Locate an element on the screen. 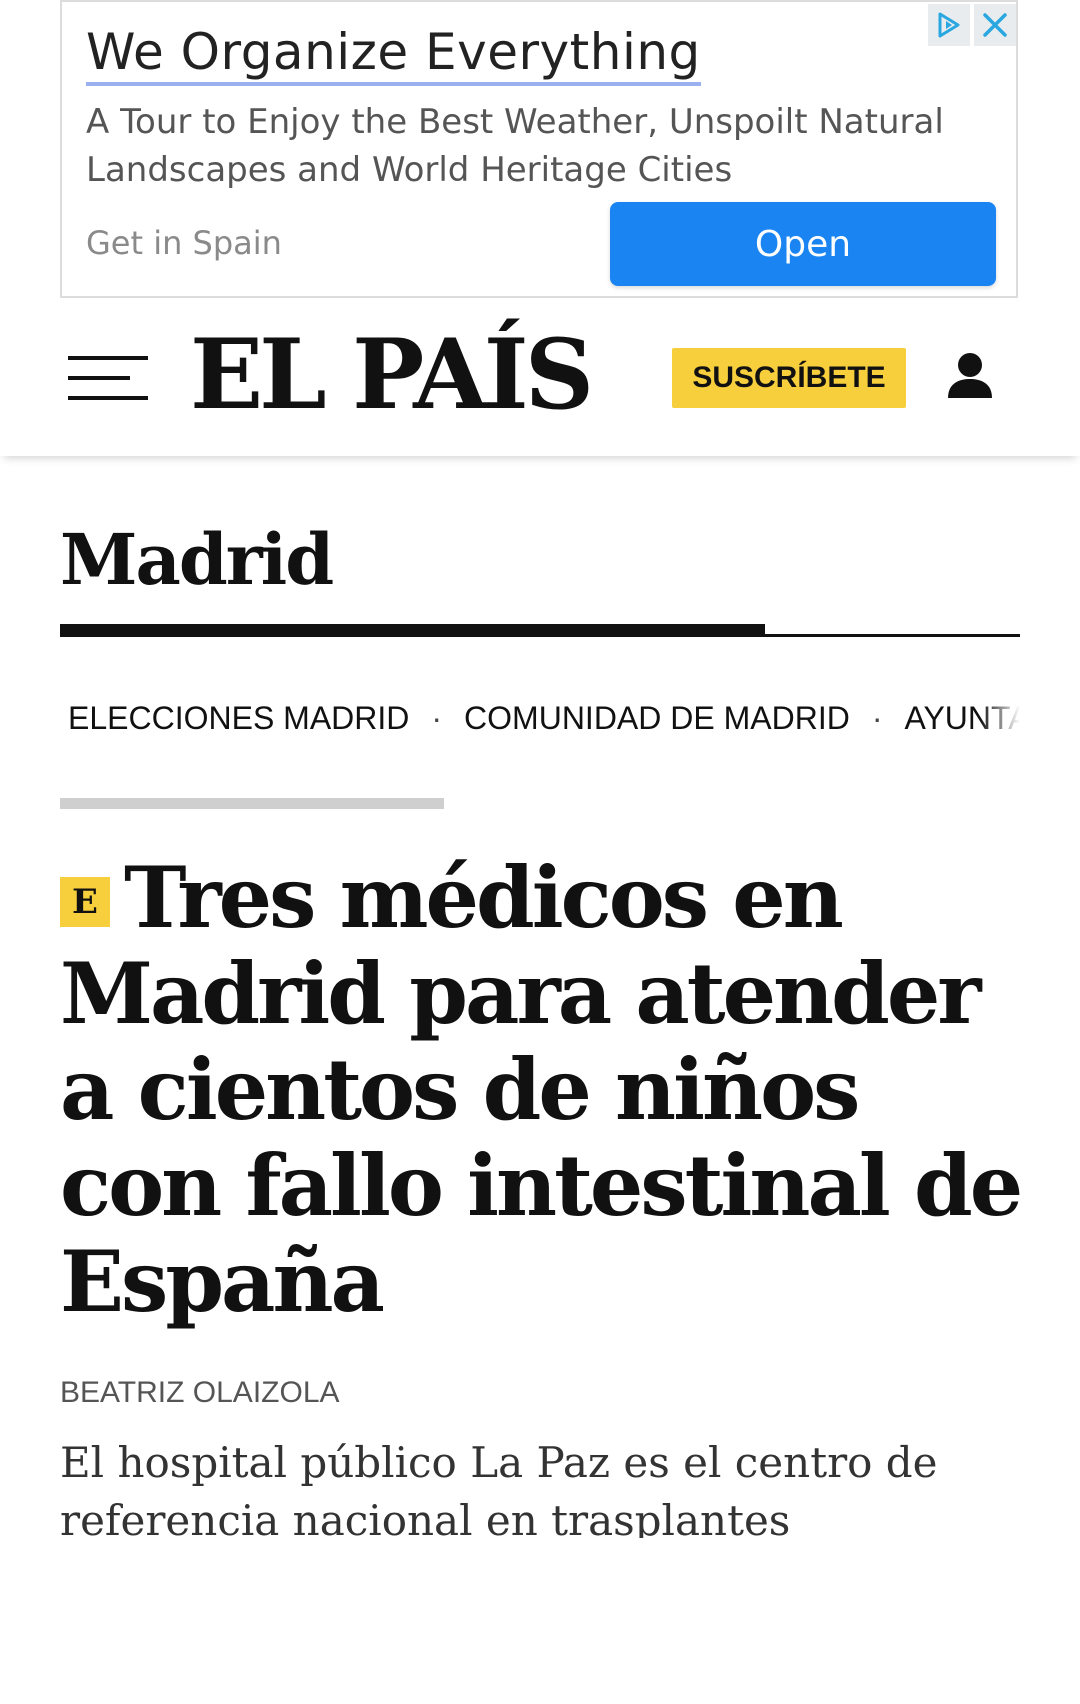  close-icon is located at coordinates (995, 25).